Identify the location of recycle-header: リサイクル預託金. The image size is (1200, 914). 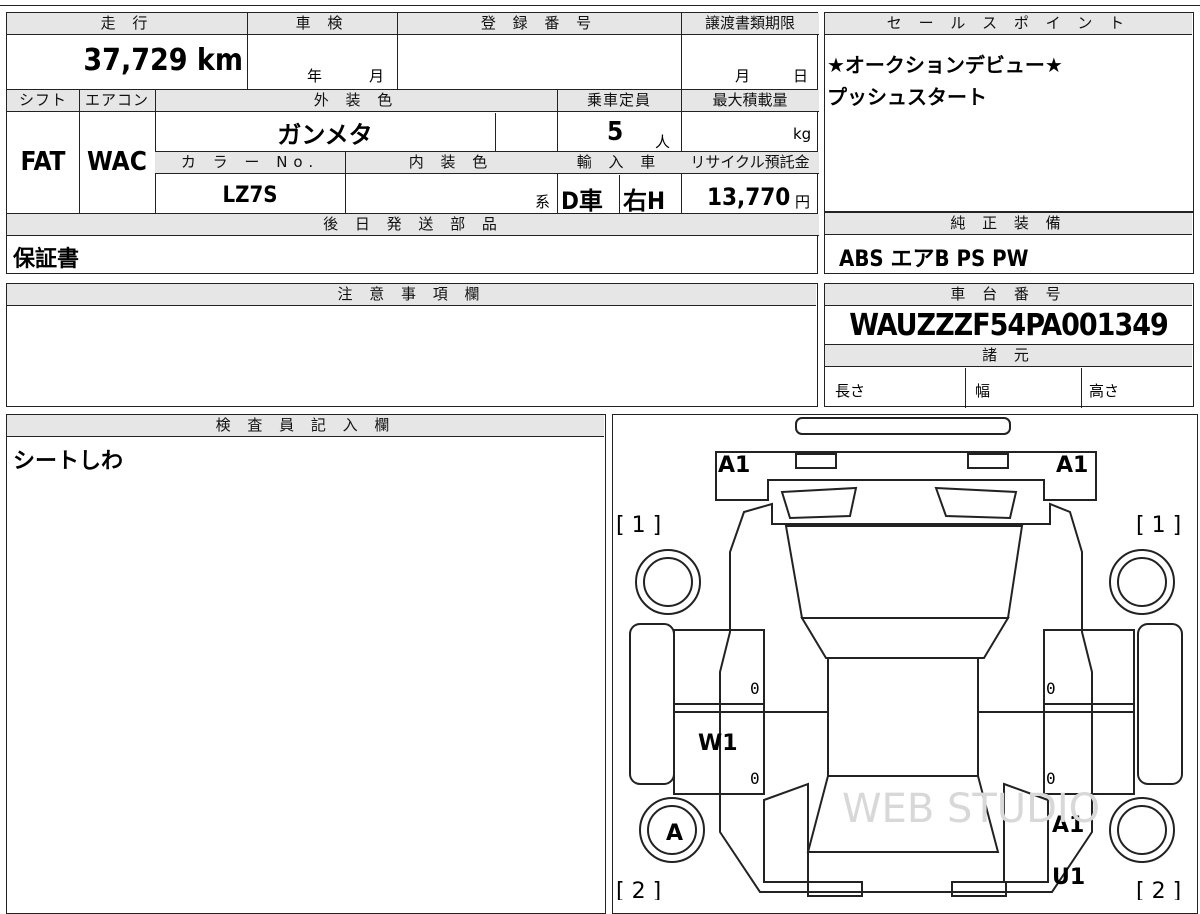
(750, 163).